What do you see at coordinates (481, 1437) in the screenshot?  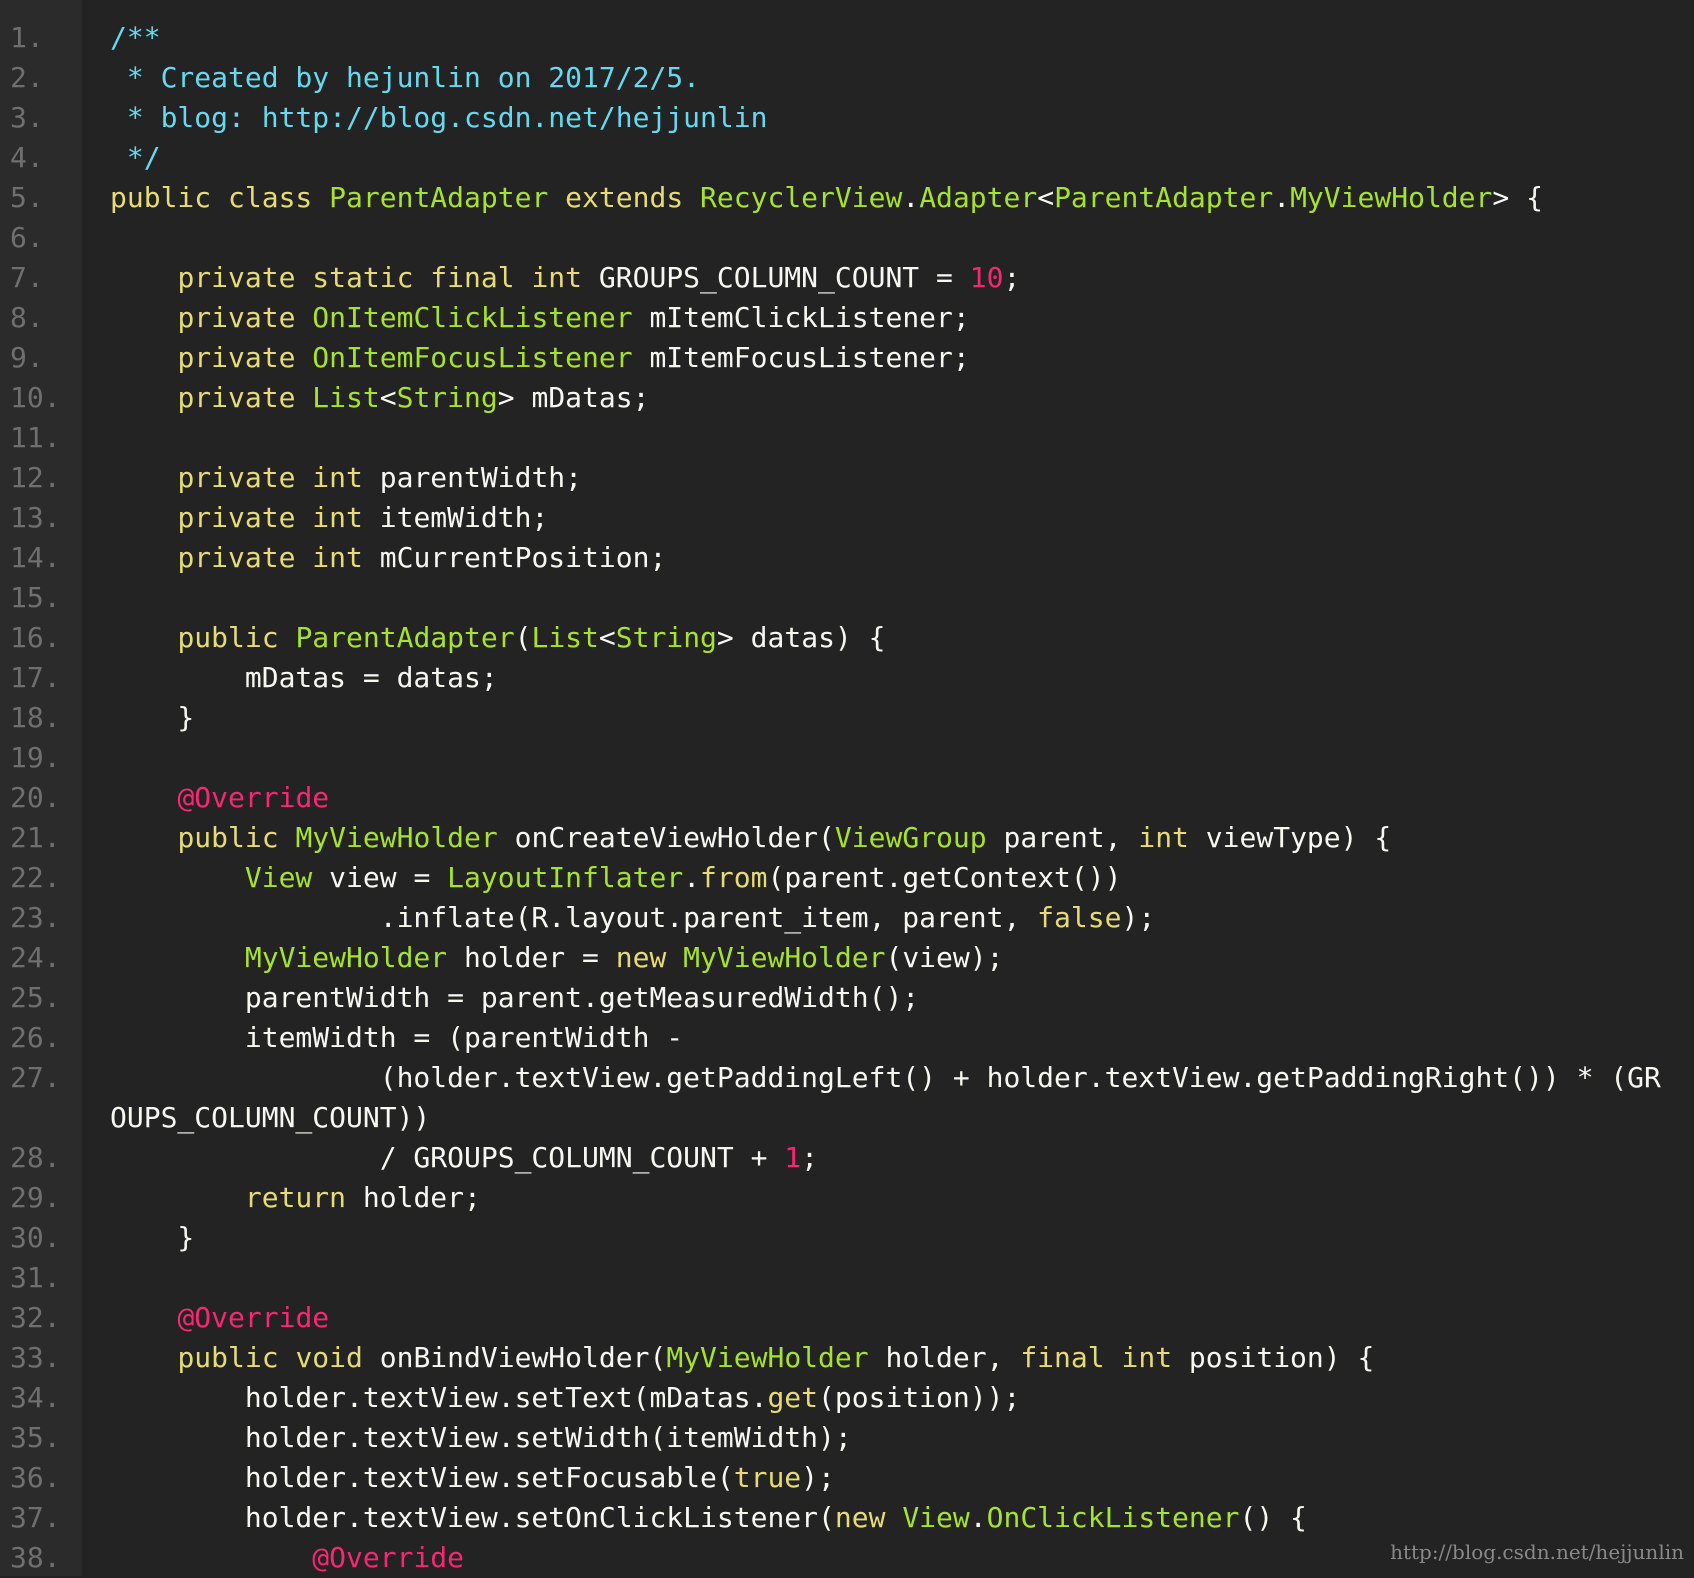 I see `code-token: holder.textView.setWidth(itemWidth);` at bounding box center [481, 1437].